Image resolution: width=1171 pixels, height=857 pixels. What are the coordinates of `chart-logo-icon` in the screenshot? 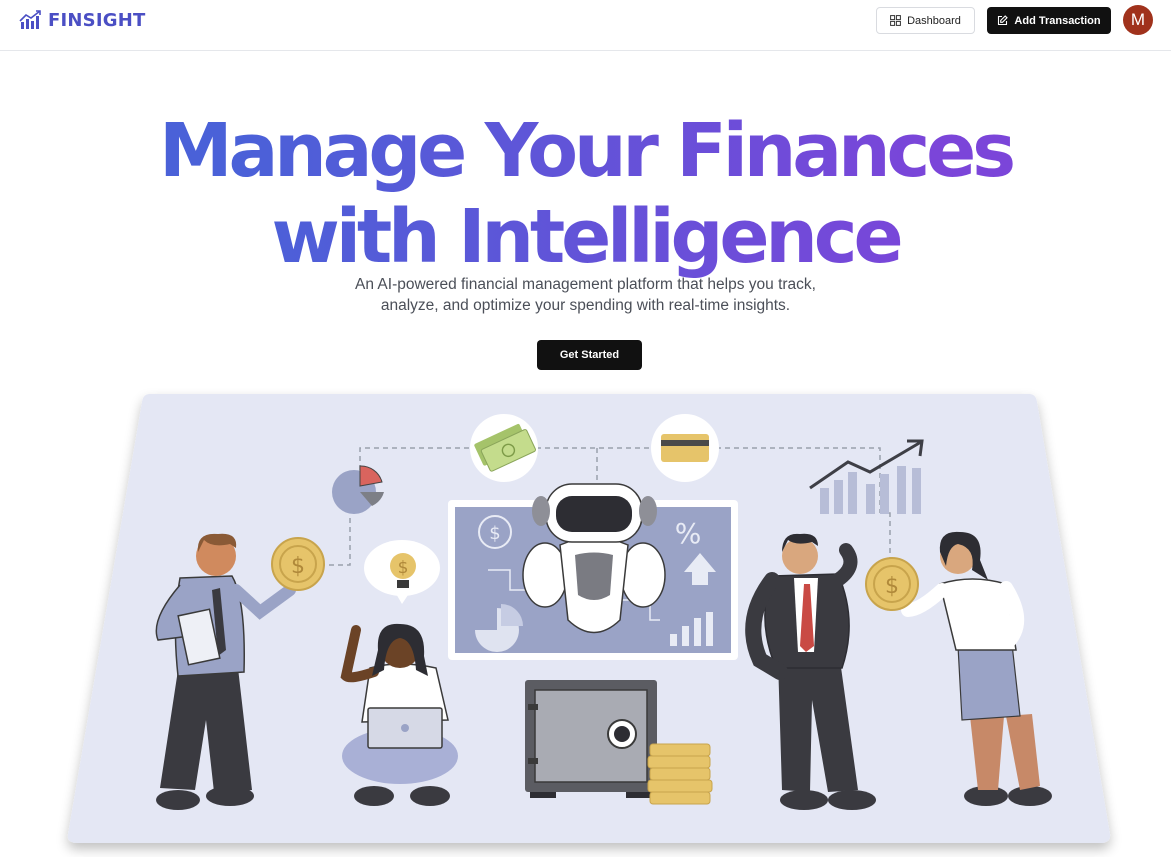 It's located at (30, 19).